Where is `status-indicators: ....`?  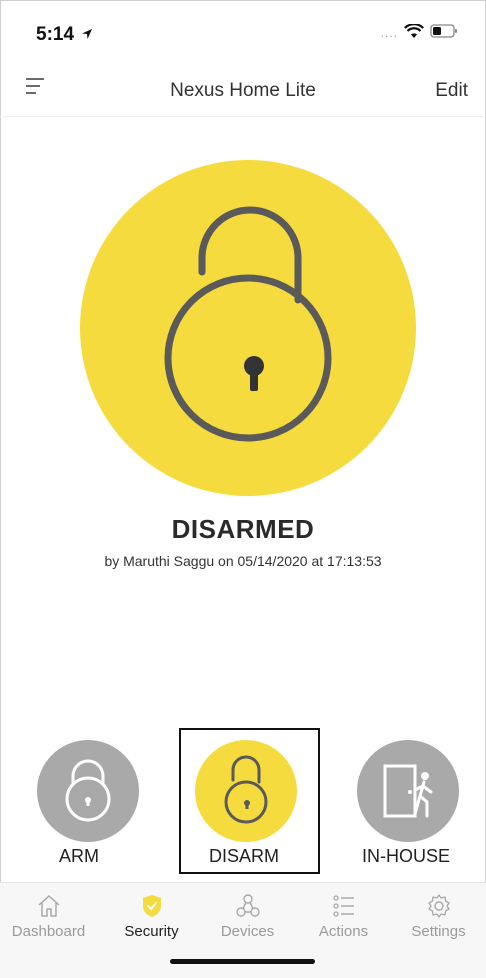
status-indicators: .... is located at coordinates (419, 31).